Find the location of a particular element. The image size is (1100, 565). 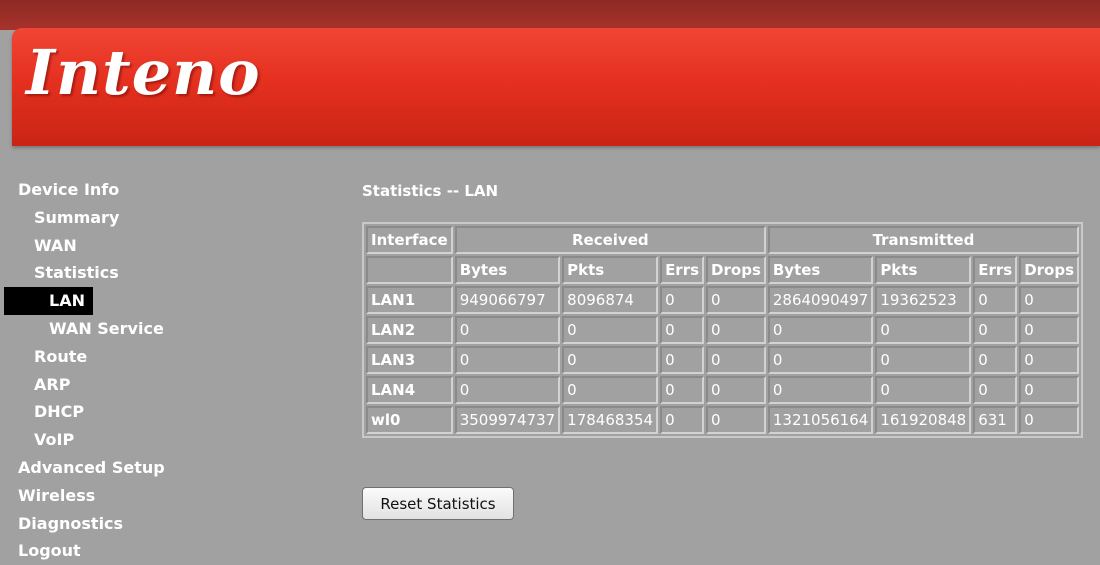

reset-statistics-button: Reset Statistics is located at coordinates (438, 503).